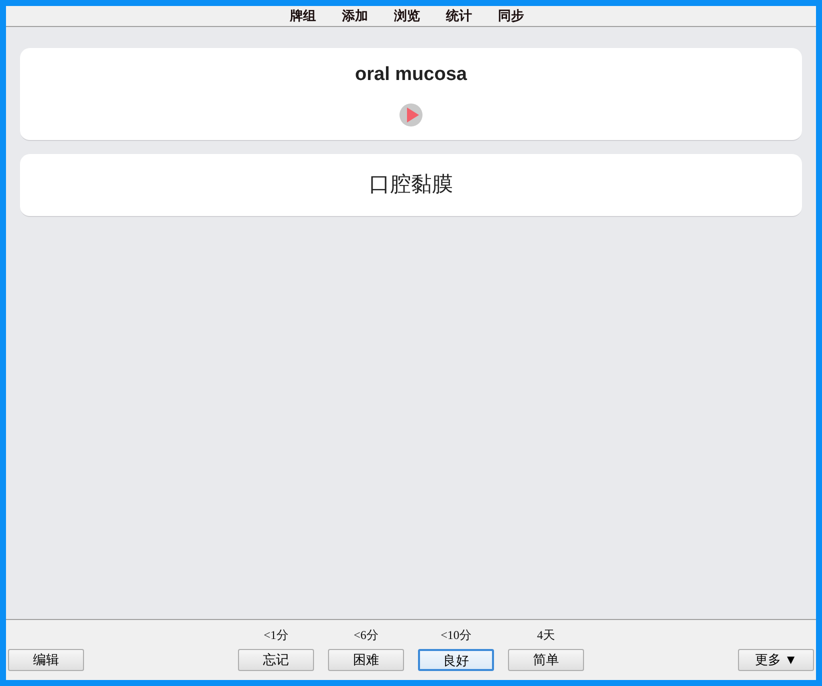 This screenshot has width=822, height=686. Describe the element at coordinates (355, 16) in the screenshot. I see `menu-link: 添加` at that location.